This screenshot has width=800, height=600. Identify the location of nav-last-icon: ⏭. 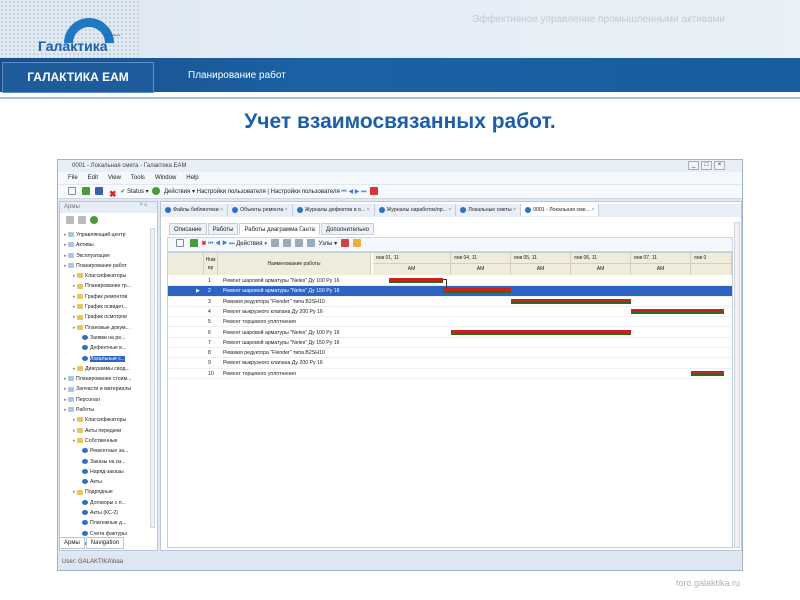
(363, 192).